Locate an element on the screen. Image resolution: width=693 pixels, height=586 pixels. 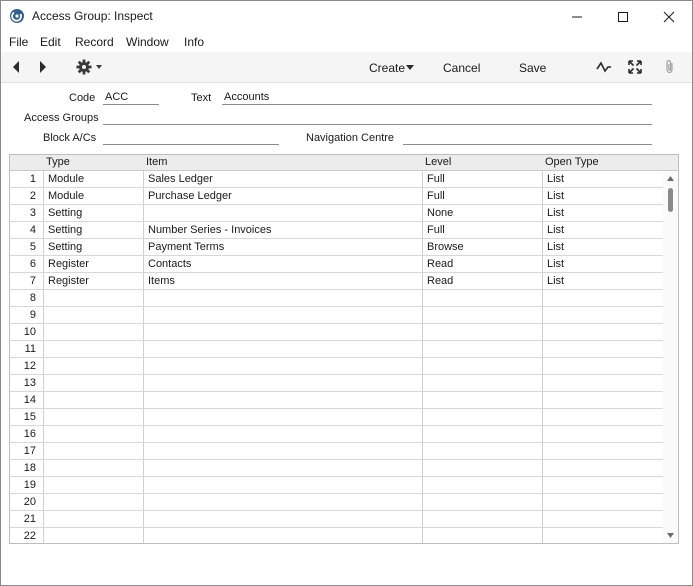
table-row: 2 Module Purchase Ledger Full List is located at coordinates (336, 196).